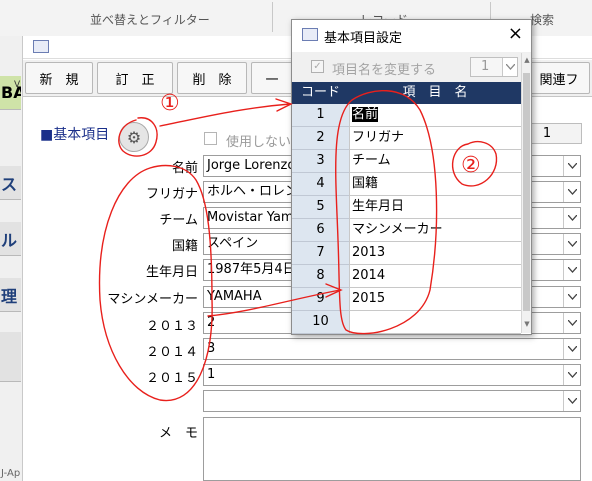 The width and height of the screenshot is (592, 481). What do you see at coordinates (320, 253) in the screenshot?
I see `grid-code-cell: 7` at bounding box center [320, 253].